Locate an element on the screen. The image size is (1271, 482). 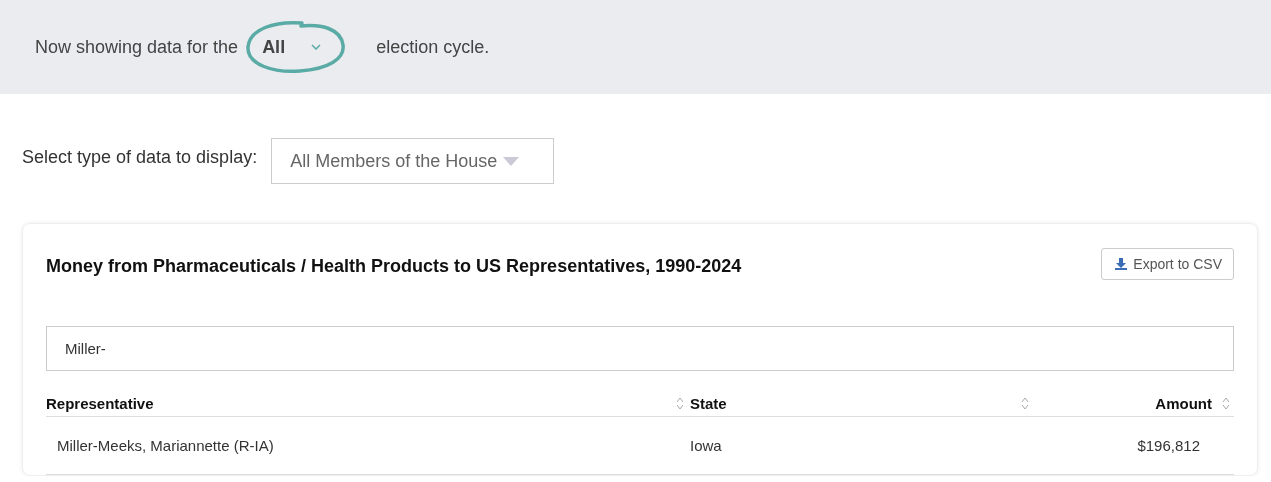
column-header: Amount is located at coordinates (1134, 403).